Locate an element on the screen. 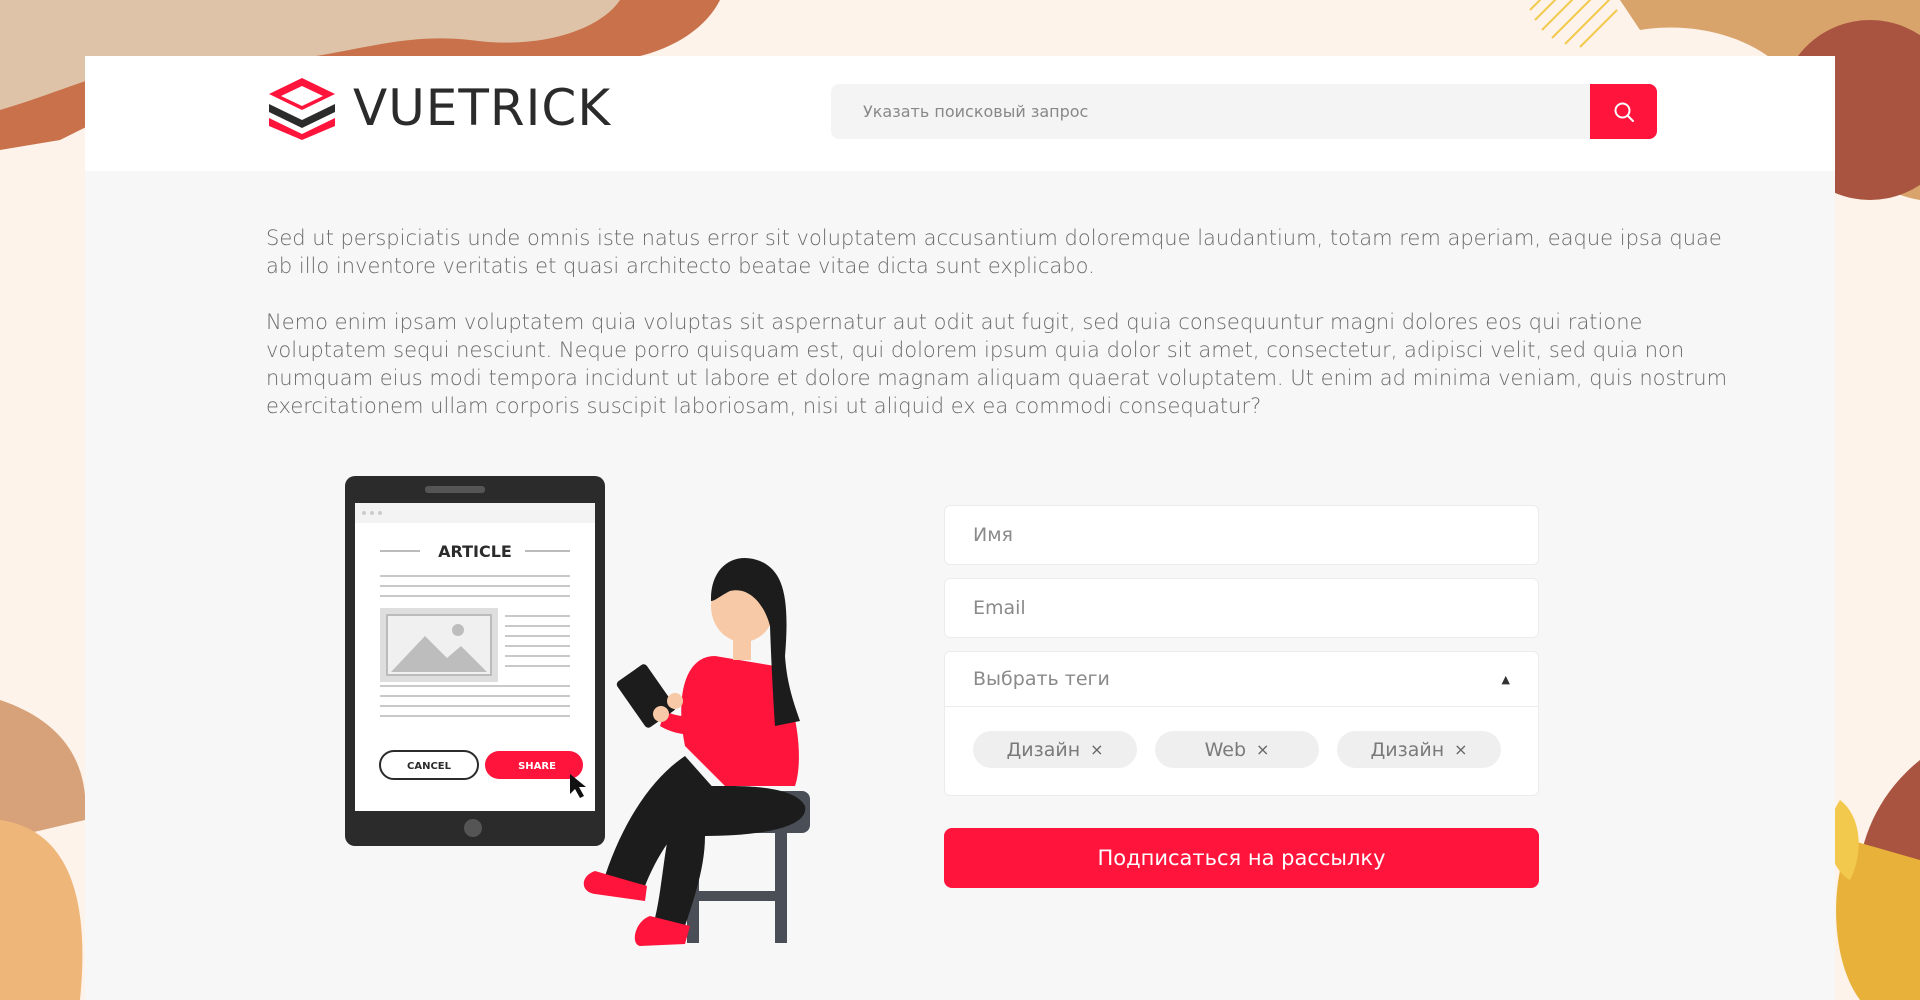 The height and width of the screenshot is (1000, 1920). subscribe-button: Подписаться на рассылку is located at coordinates (1241, 858).